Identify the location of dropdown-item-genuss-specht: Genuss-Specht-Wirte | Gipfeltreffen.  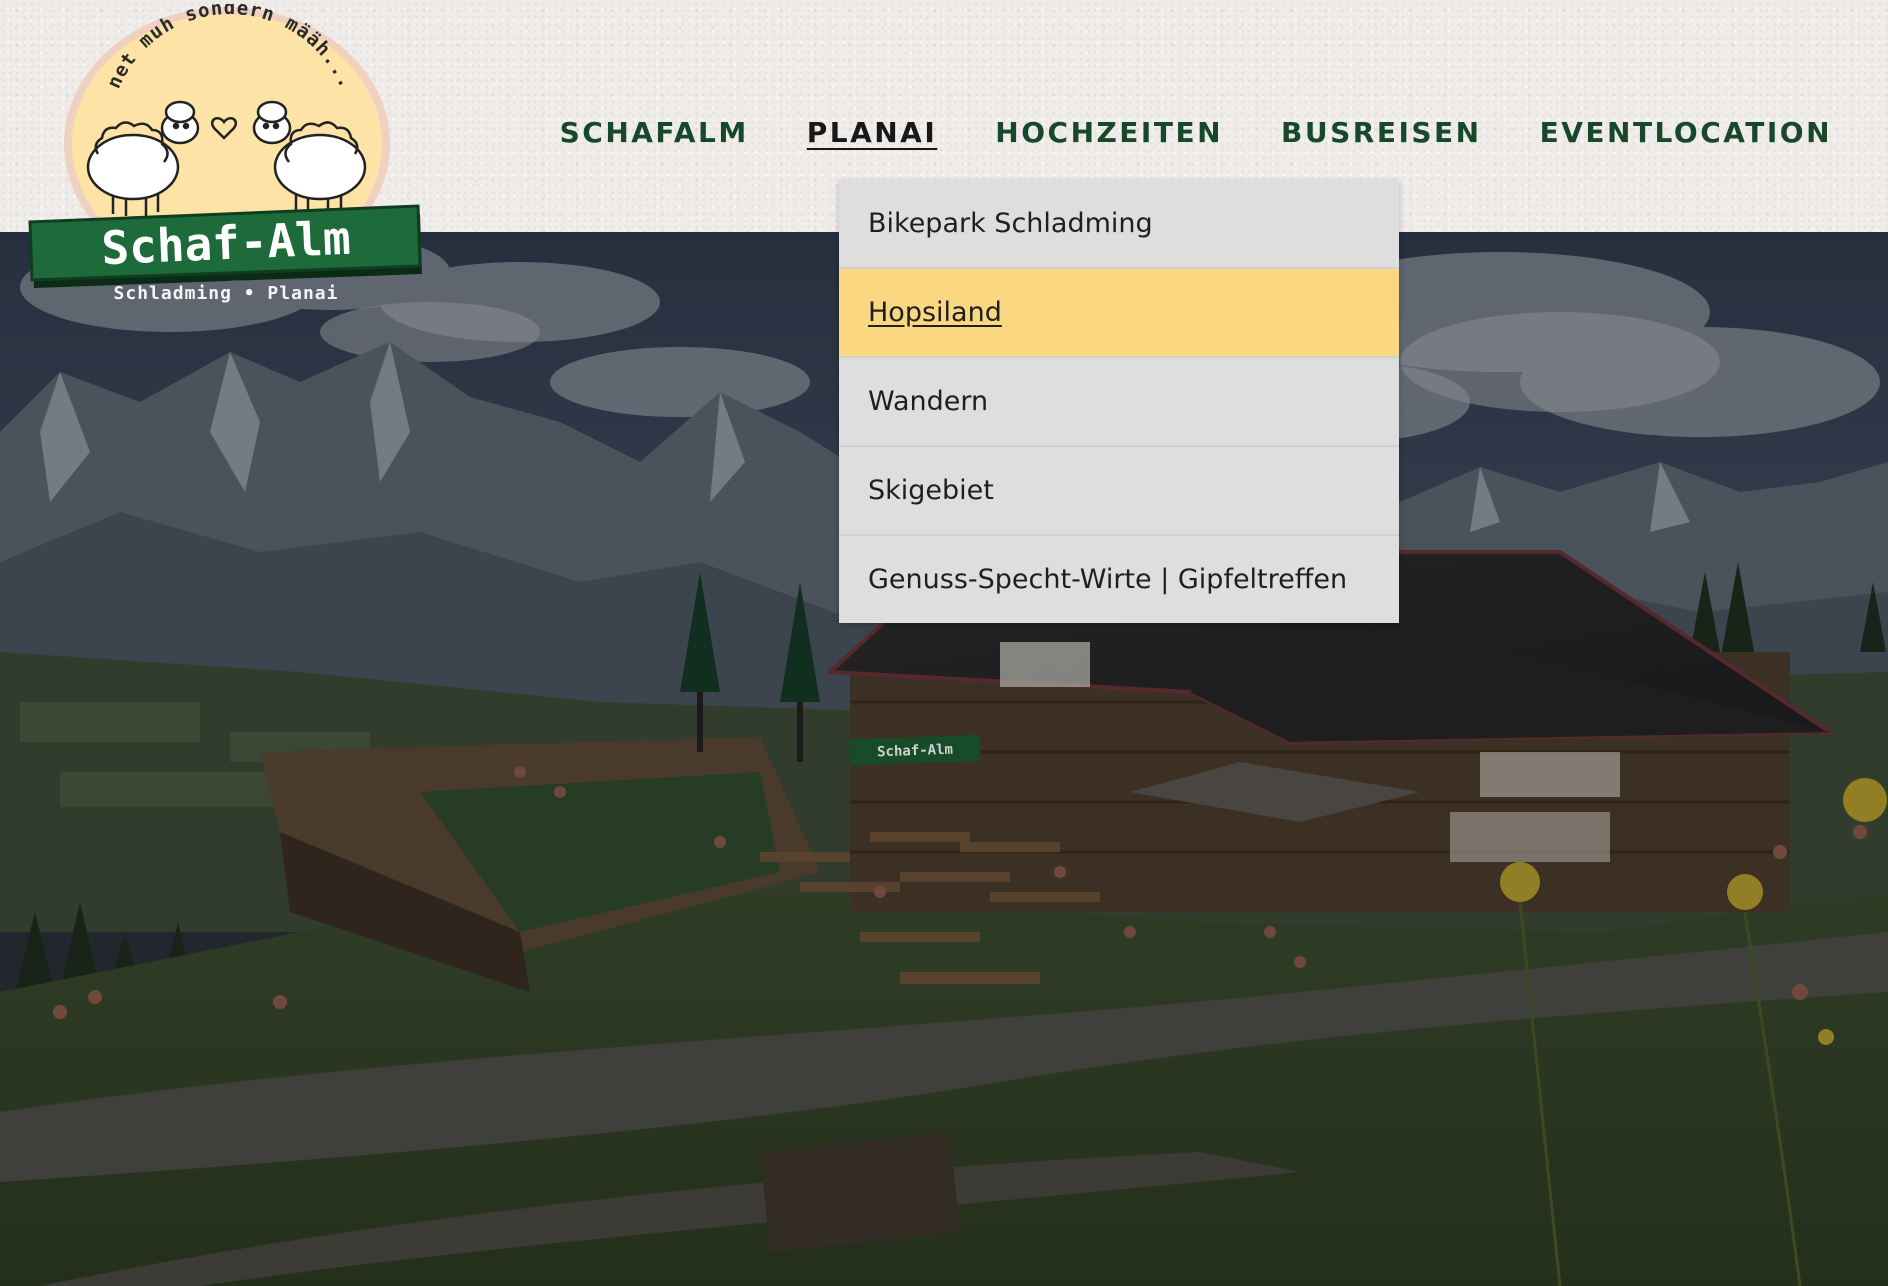
(1119, 579).